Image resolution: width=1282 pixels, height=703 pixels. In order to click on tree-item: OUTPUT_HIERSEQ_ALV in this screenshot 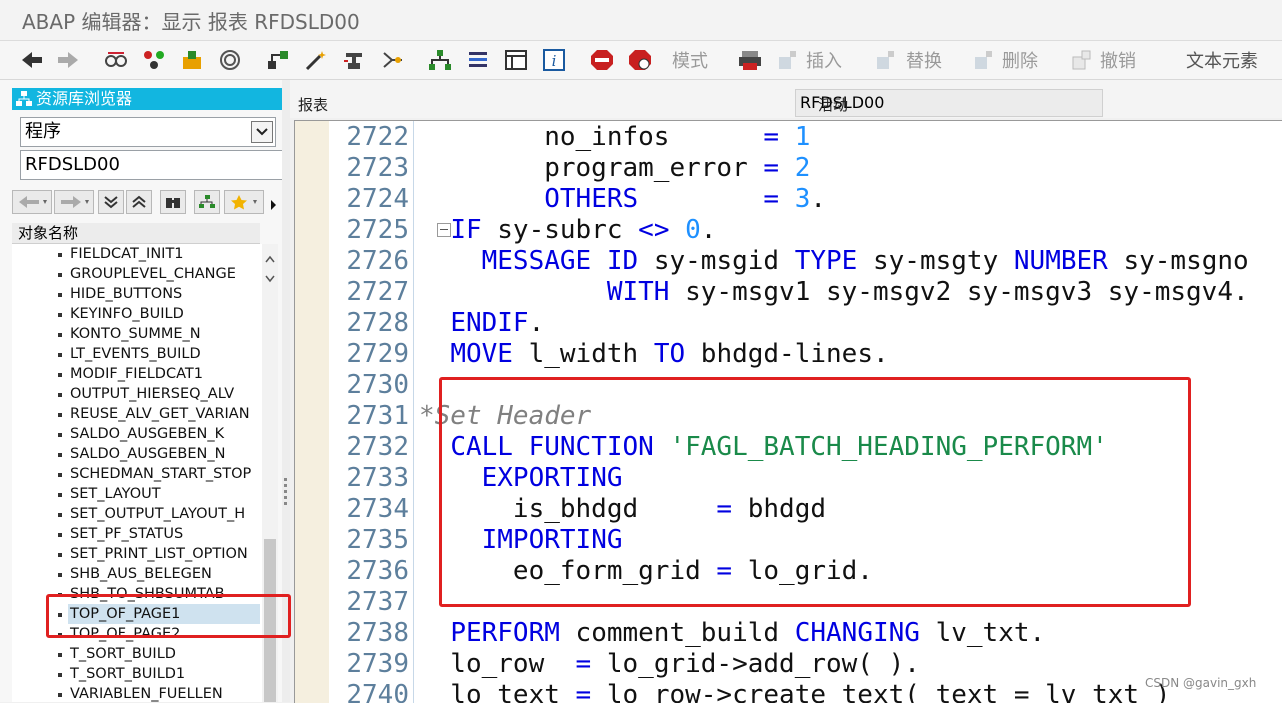, I will do `click(152, 394)`.